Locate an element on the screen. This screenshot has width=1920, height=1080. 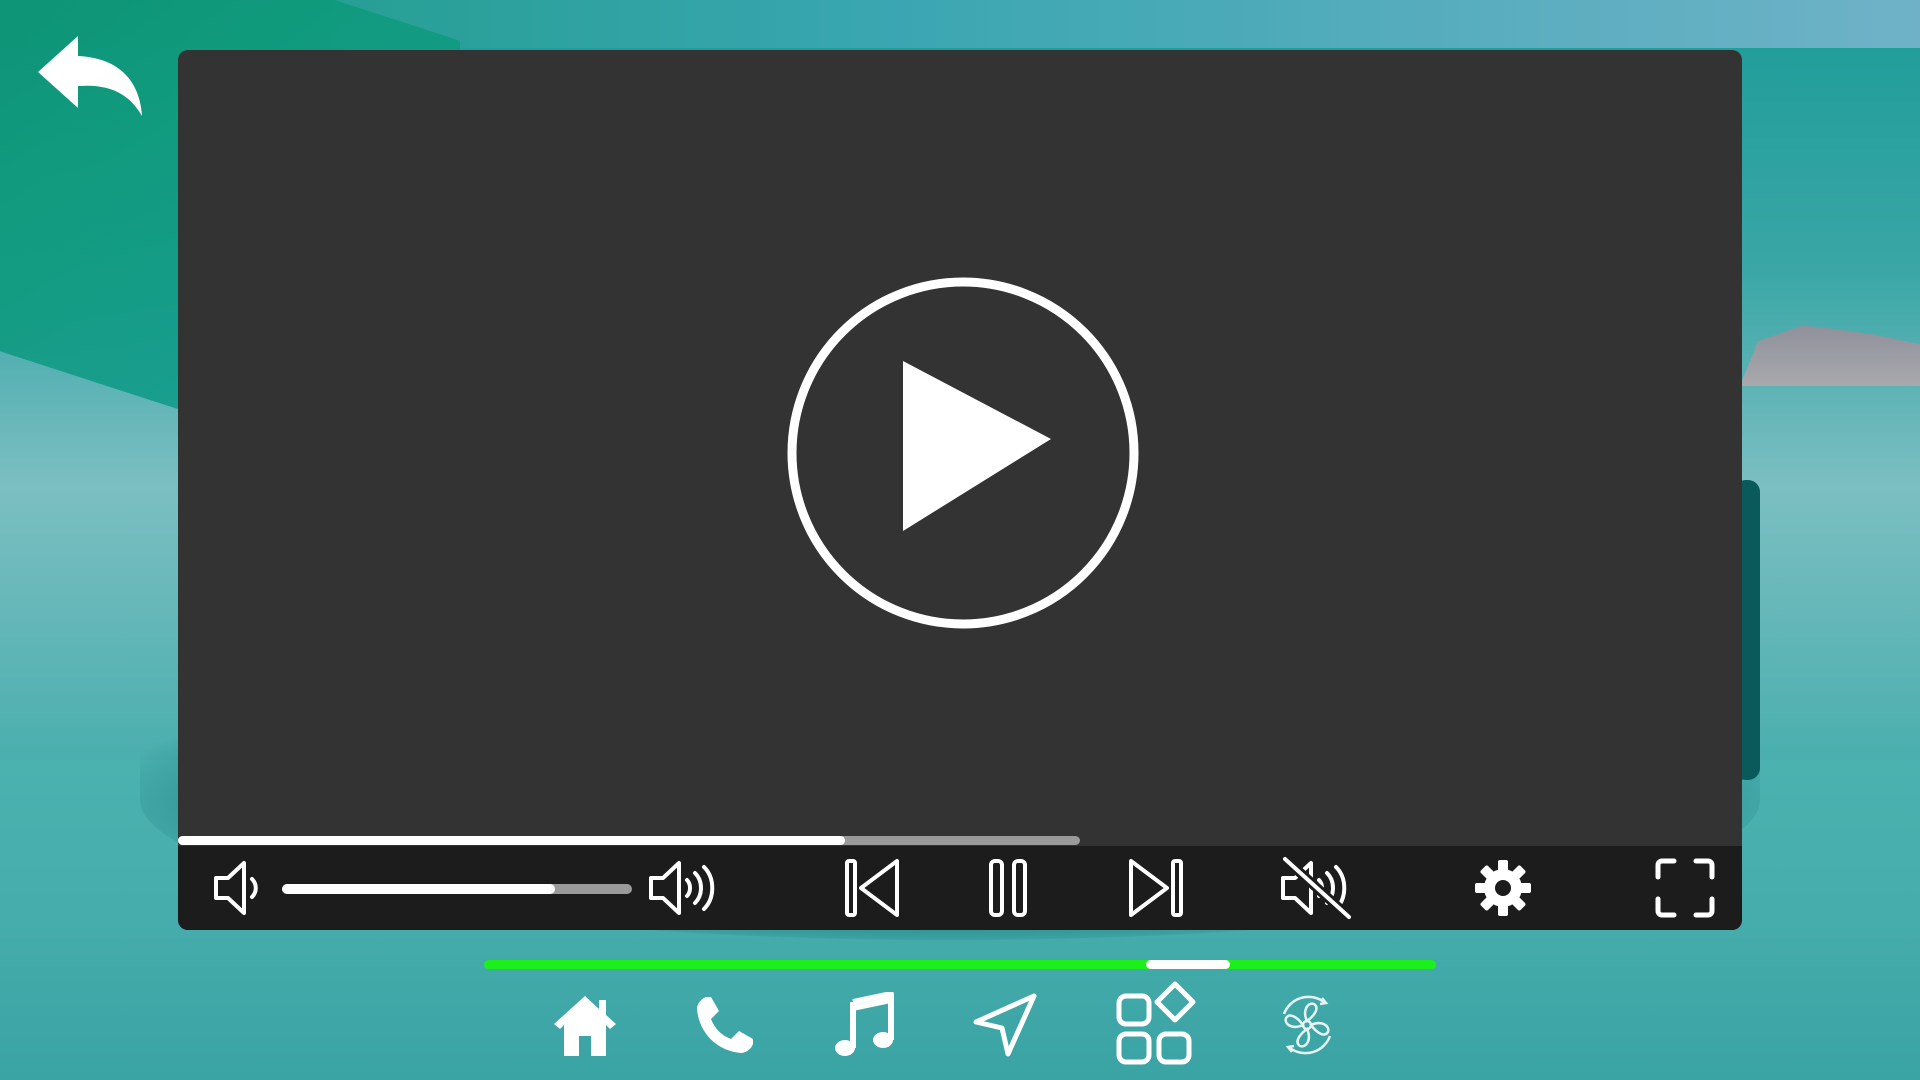
volume-down-button is located at coordinates (239, 888).